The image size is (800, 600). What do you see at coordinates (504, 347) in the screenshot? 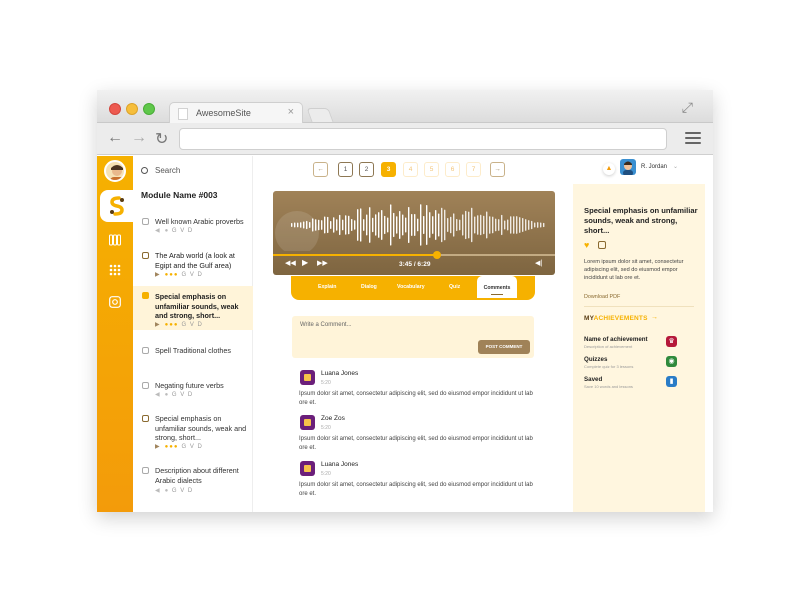
I see `post-comment-button: POST COMMENT` at bounding box center [504, 347].